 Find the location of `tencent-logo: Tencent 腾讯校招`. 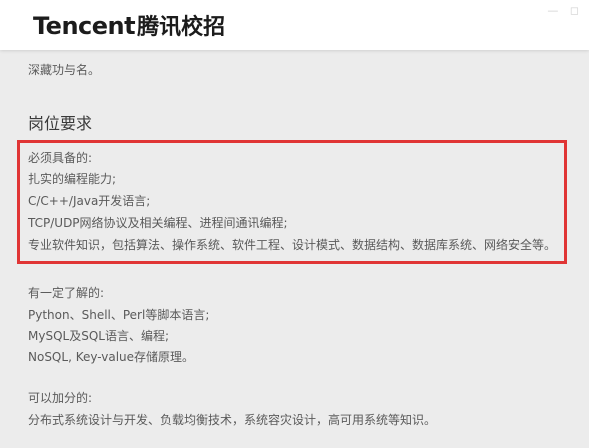

tencent-logo: Tencent 腾讯校招 is located at coordinates (129, 25).